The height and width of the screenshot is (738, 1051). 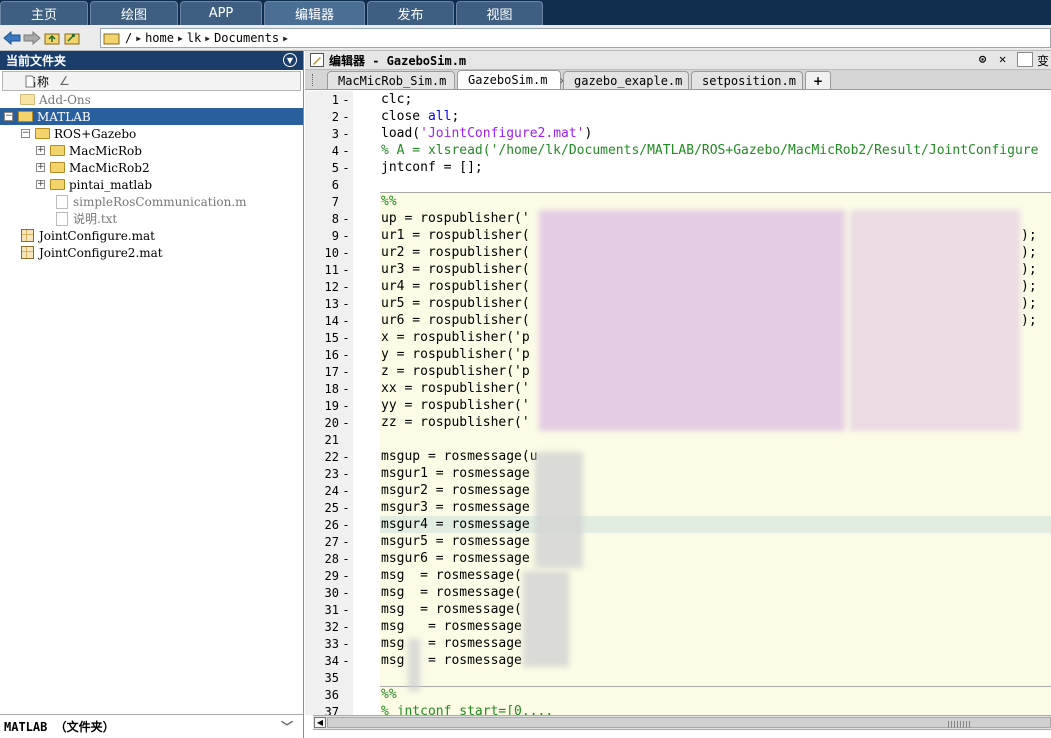 What do you see at coordinates (128, 38) in the screenshot?
I see `path-segment-root: /` at bounding box center [128, 38].